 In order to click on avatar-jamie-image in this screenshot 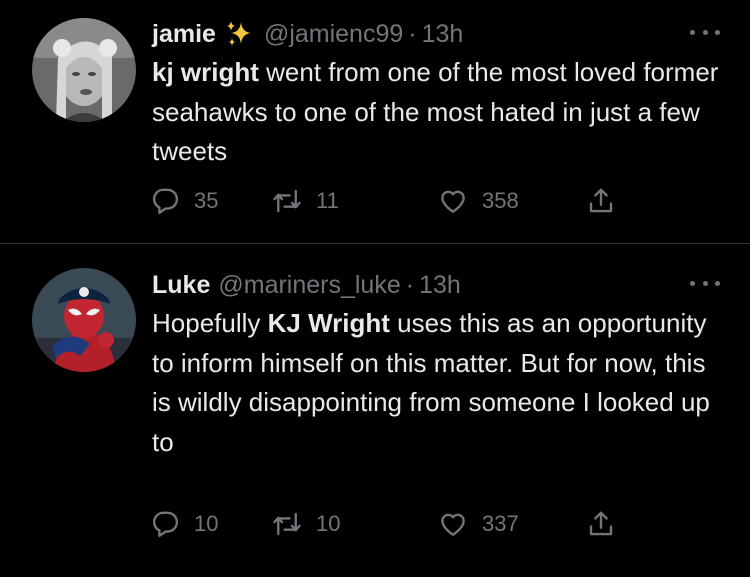, I will do `click(84, 70)`.